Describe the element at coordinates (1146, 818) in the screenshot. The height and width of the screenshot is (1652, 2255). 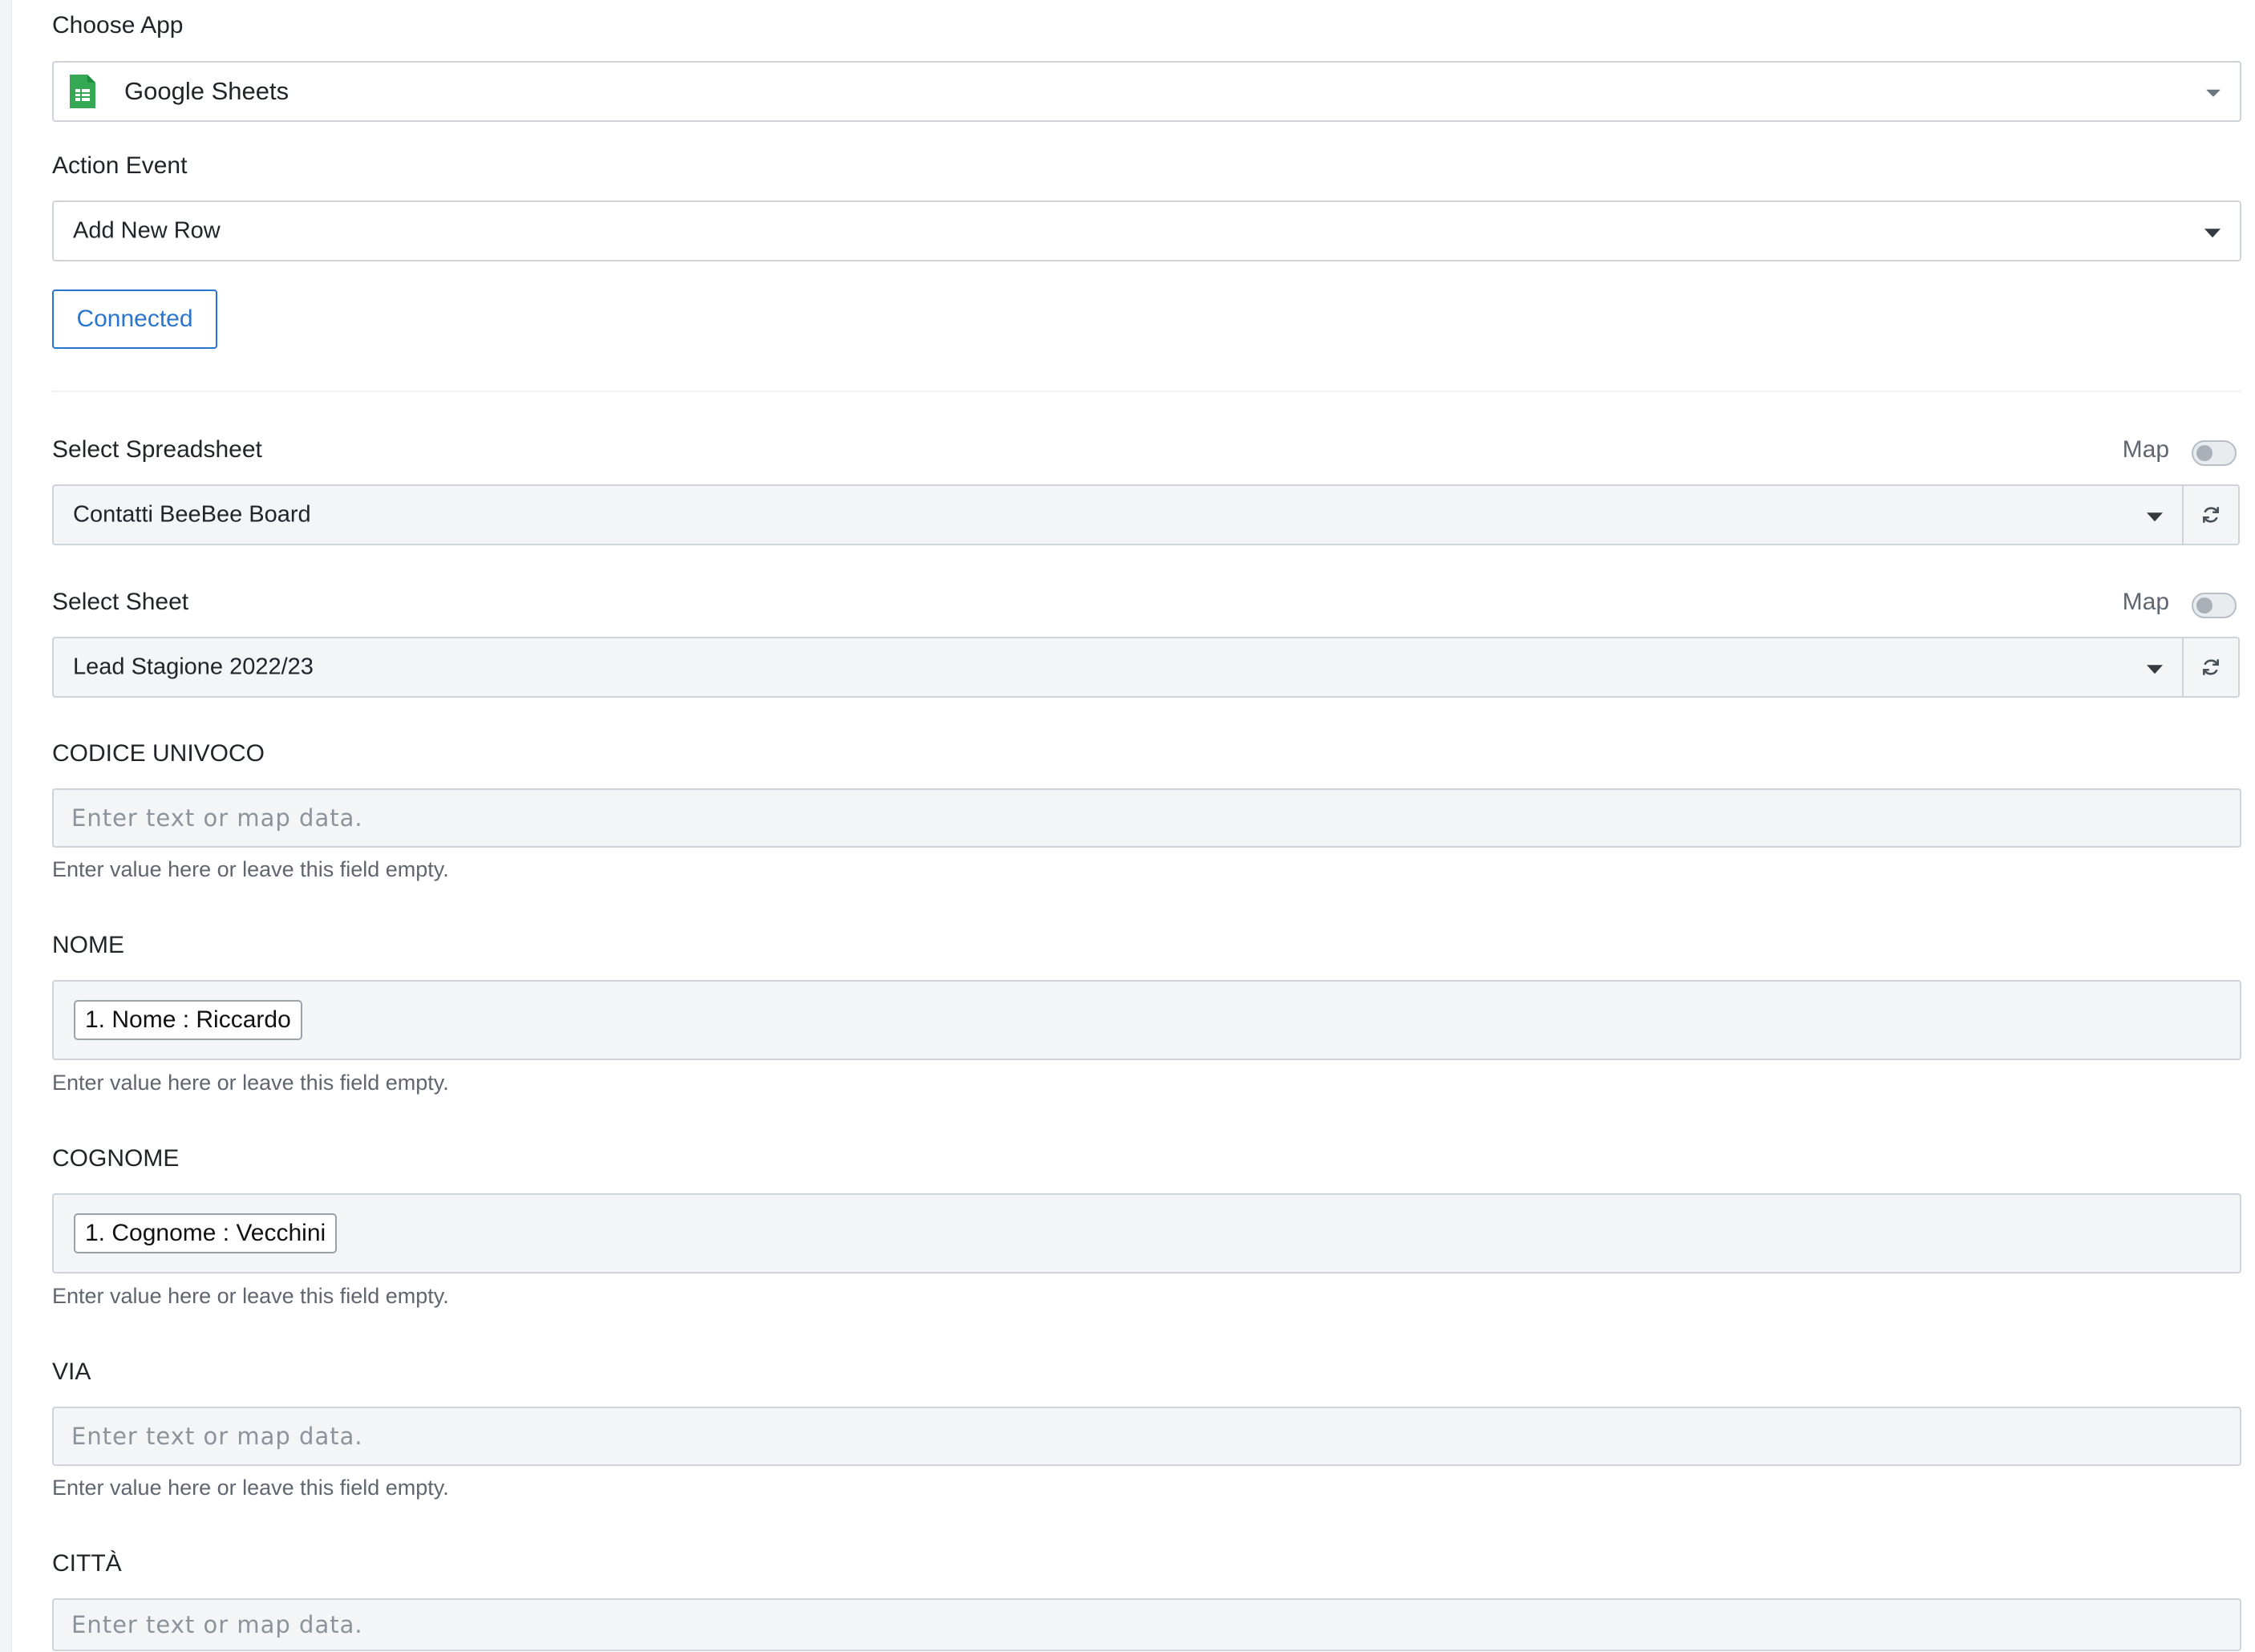
I see `codice-univoco-input: Enter text or map data.` at that location.